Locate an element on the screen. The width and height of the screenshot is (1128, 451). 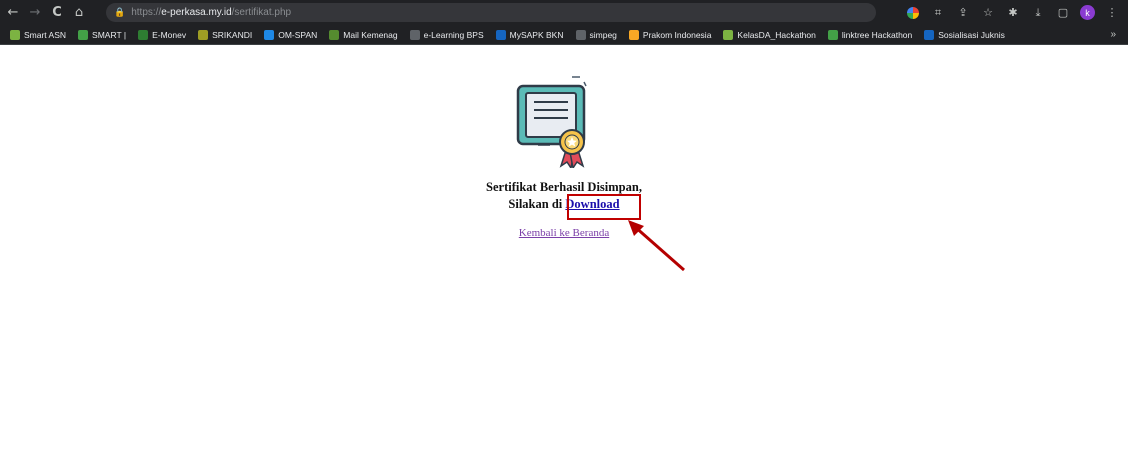
bookmark-item: SRIKANDI is located at coordinates (225, 35).